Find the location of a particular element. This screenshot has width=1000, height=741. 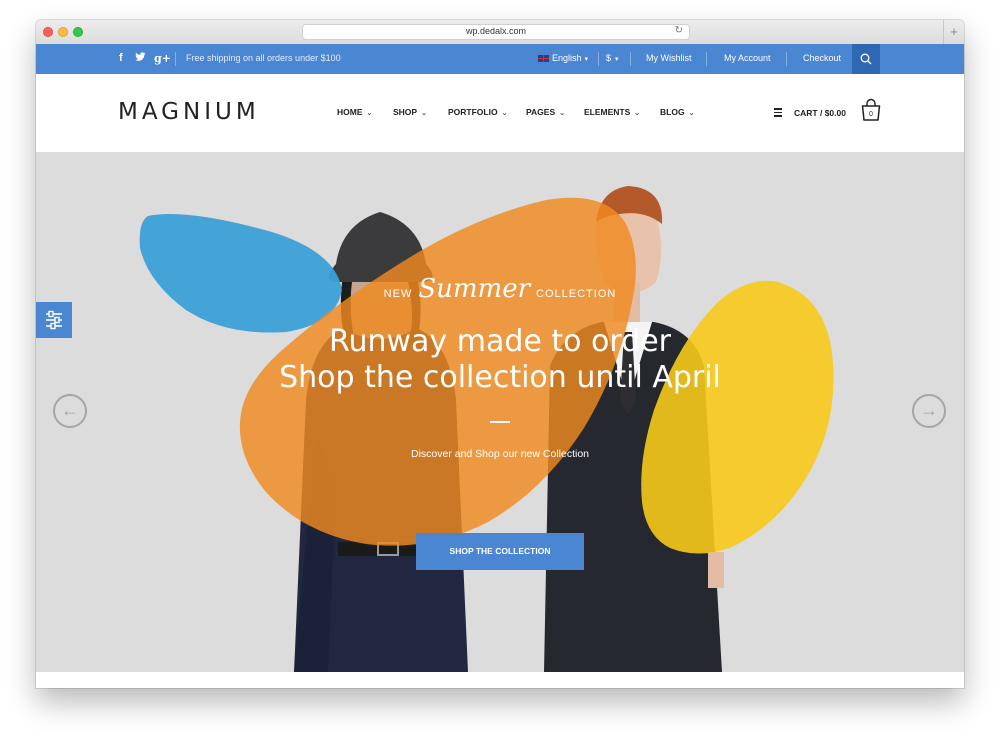

prev-slide-arrow-icon: ← is located at coordinates (70, 411).